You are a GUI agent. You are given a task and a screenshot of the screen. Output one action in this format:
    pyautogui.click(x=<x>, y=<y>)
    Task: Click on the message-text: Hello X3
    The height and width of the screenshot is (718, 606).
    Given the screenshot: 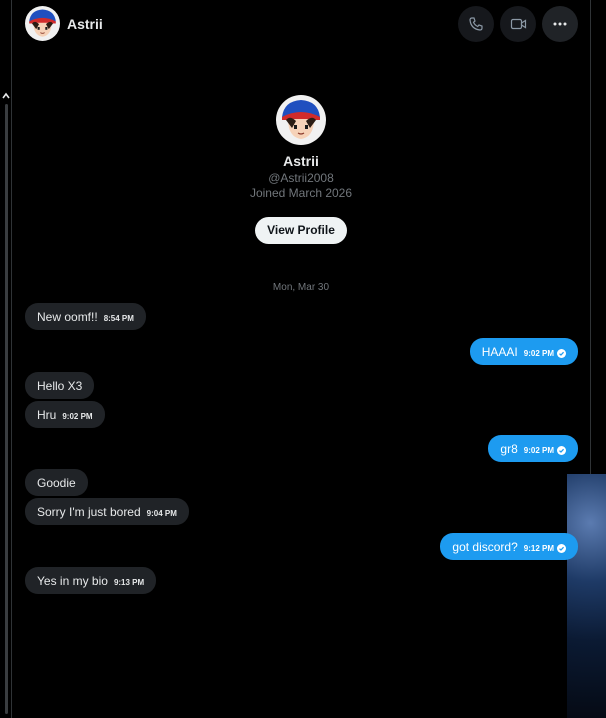 What is the action you would take?
    pyautogui.click(x=60, y=385)
    